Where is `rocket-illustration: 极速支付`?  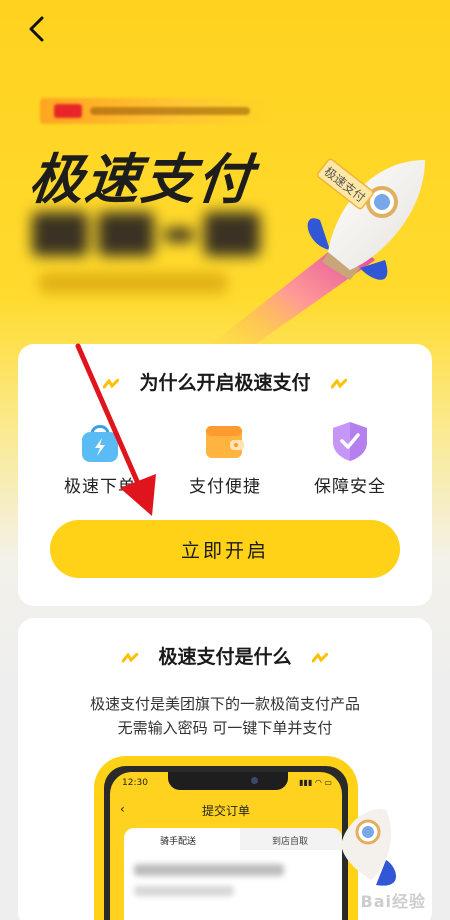 rocket-illustration: 极速支付 is located at coordinates (330, 250).